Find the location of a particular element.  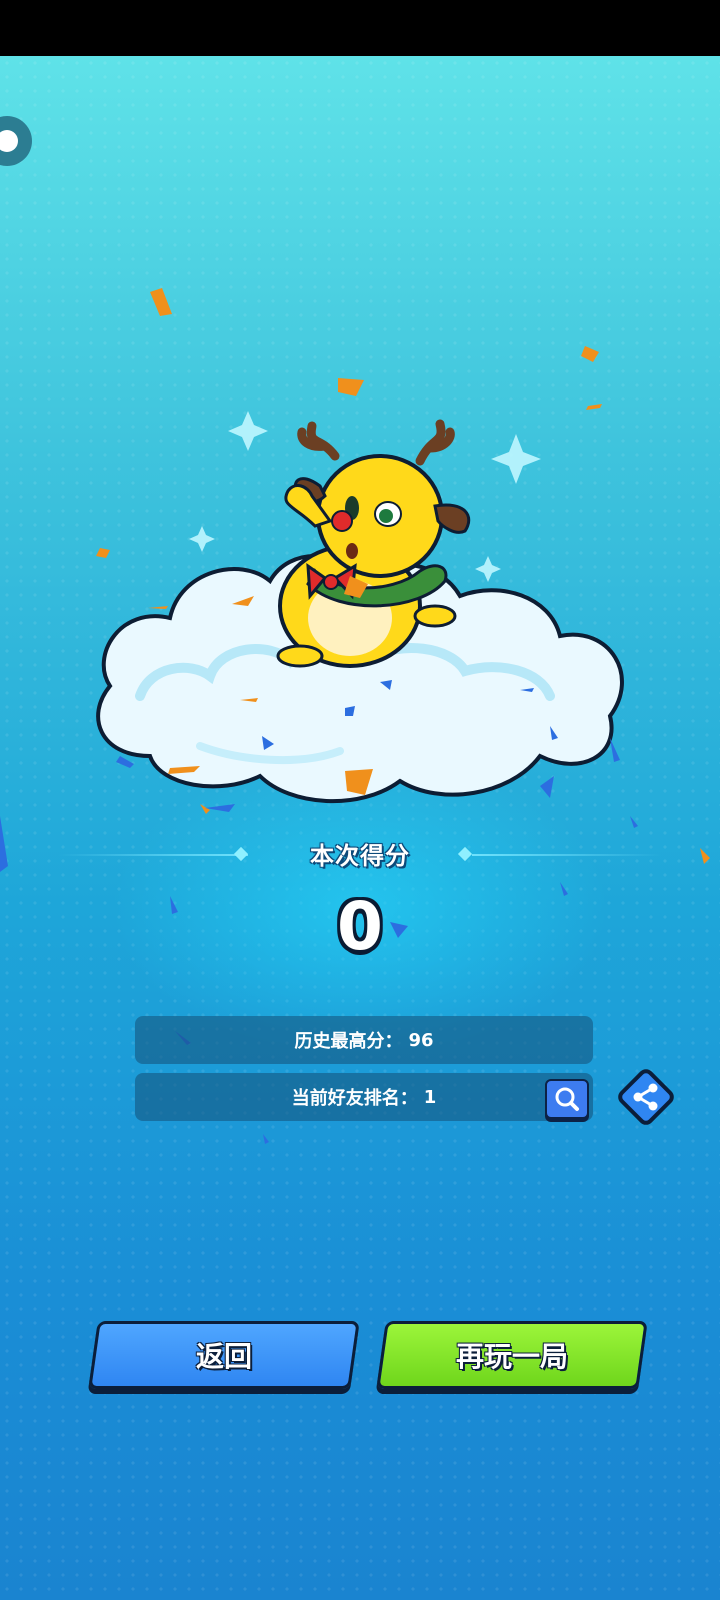

play-again-button-label: 再玩一局 is located at coordinates (511, 1356).